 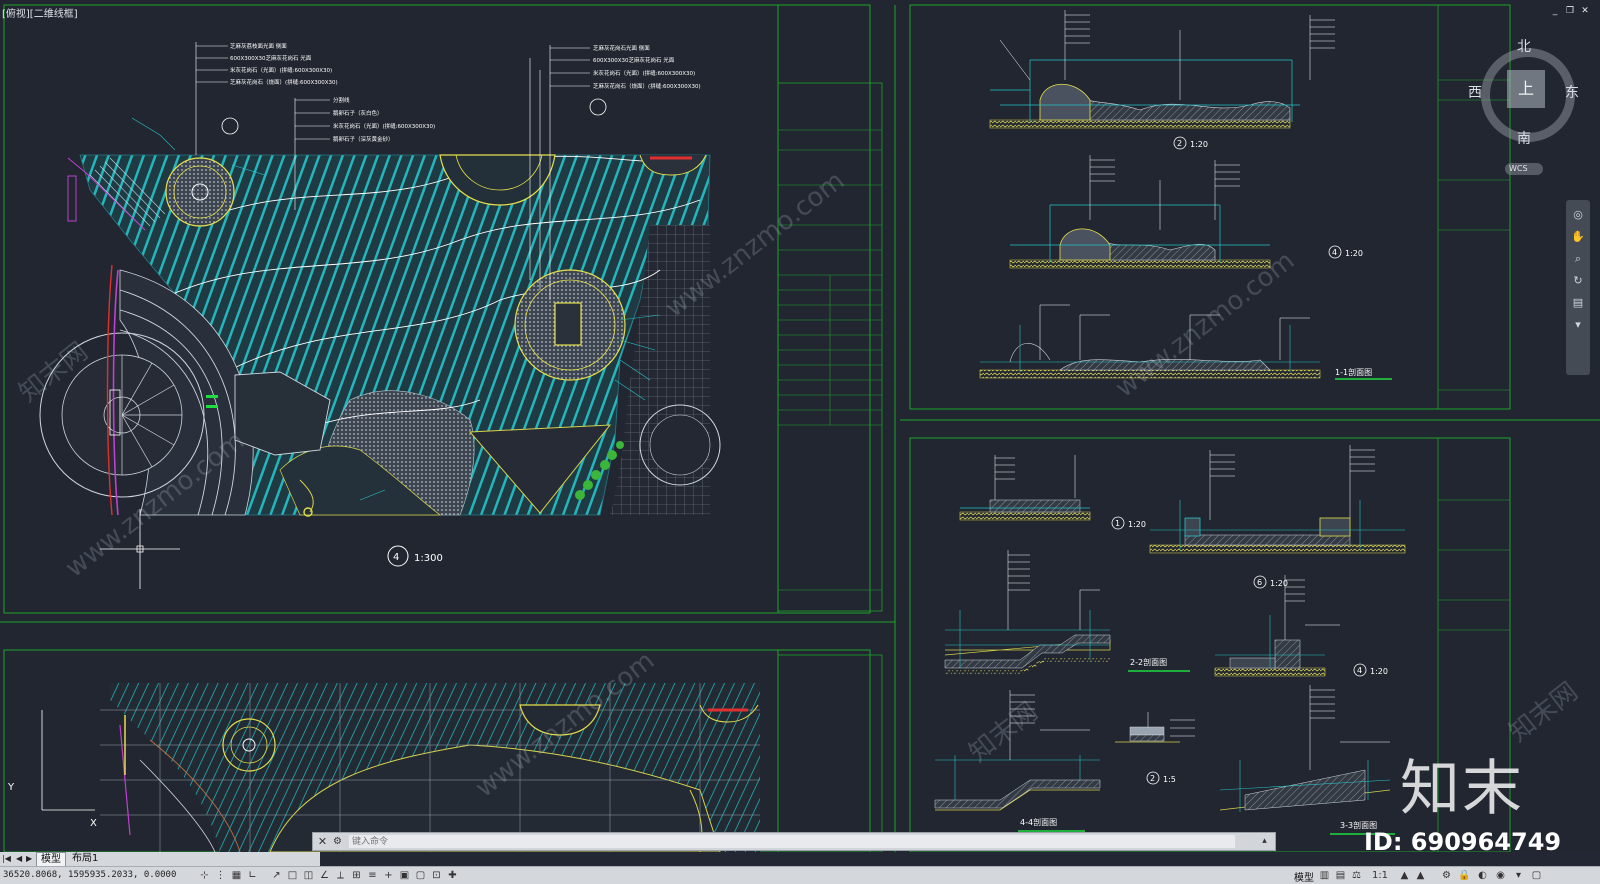 I want to click on plan-scale-label: 1:300, so click(x=428, y=558).